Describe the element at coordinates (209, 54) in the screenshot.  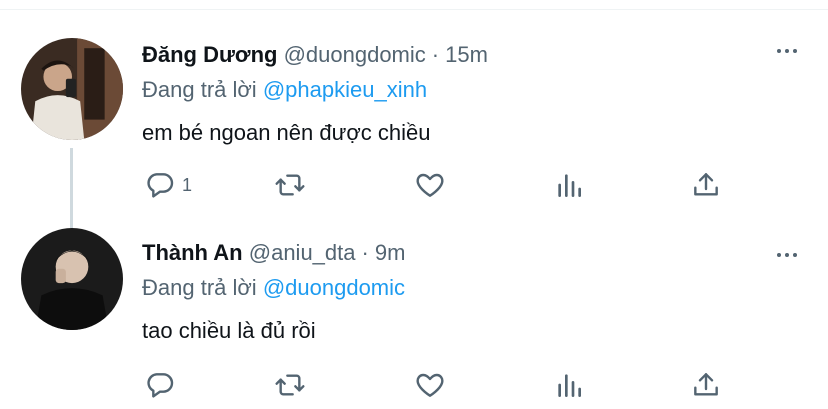
I see `display-name: Đăng Dương` at that location.